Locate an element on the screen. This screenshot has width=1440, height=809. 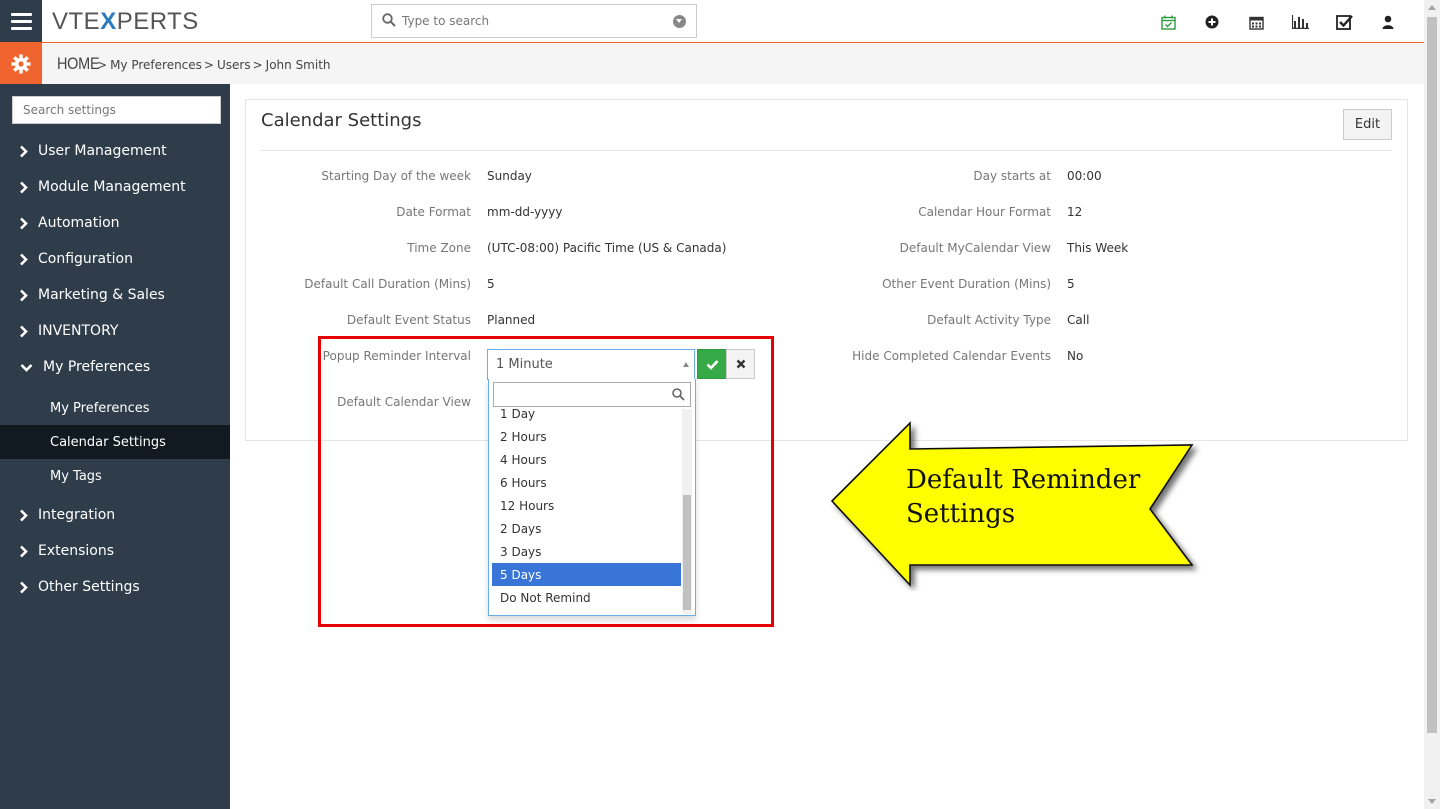
scrollbar-thumb is located at coordinates (1432, 375).